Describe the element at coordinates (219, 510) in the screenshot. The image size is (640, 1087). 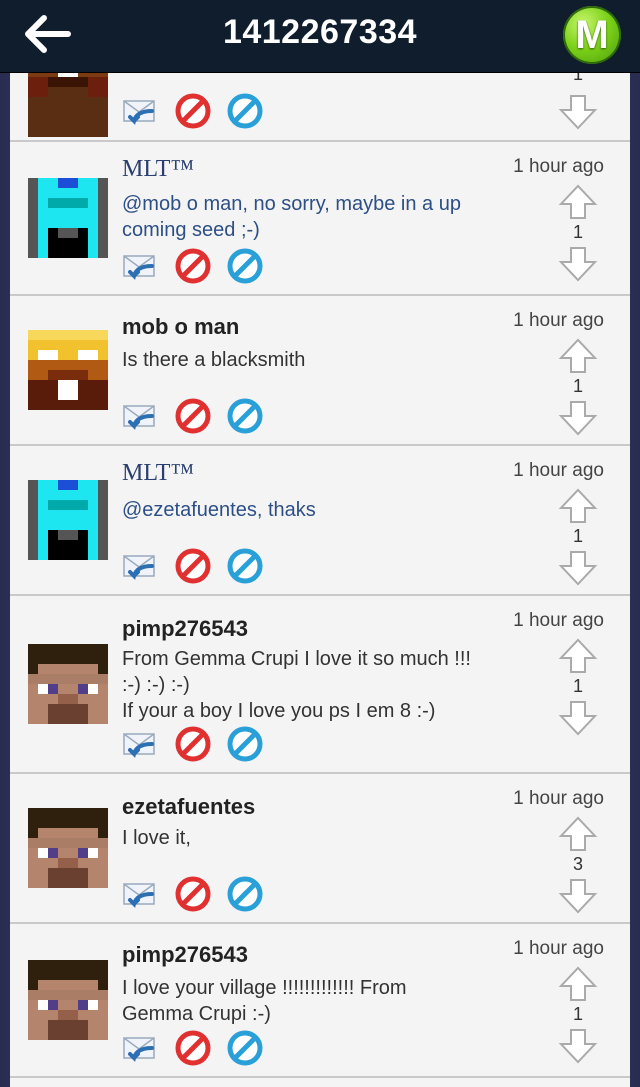
I see `comment-text: @ezetafuentes, thaks` at that location.